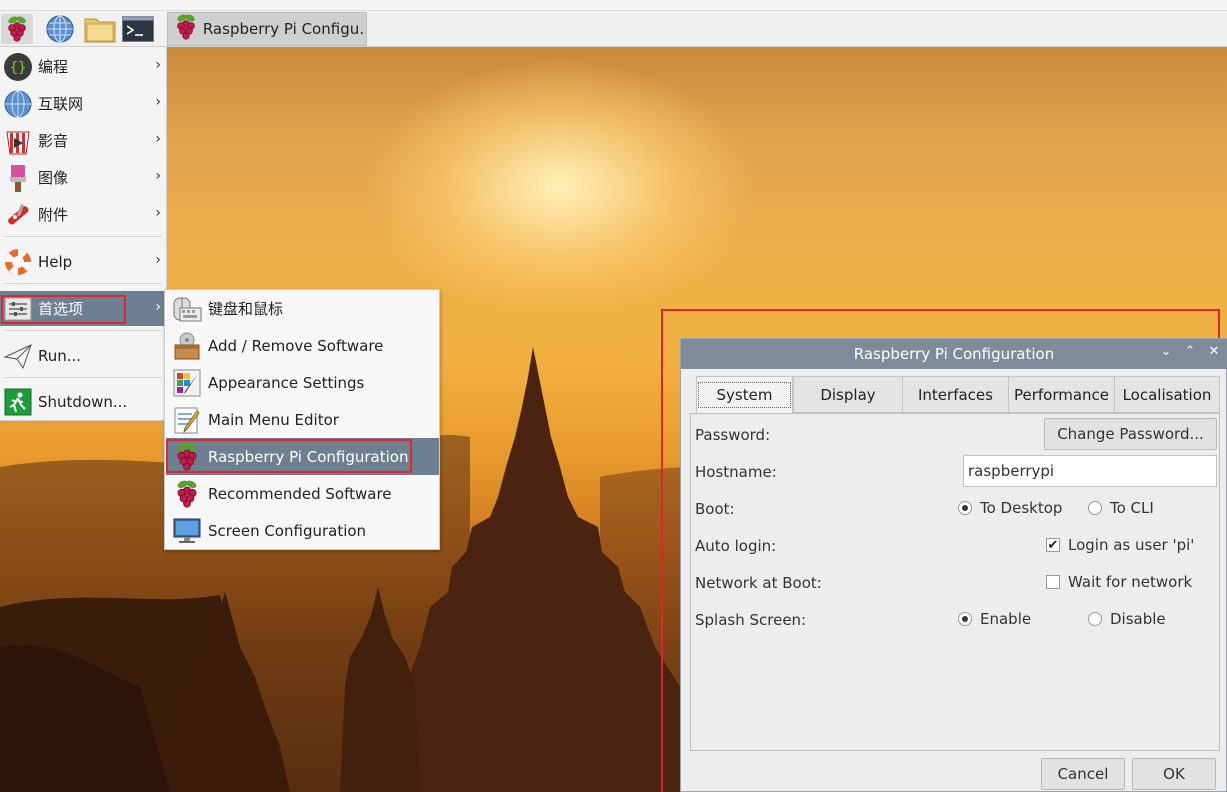 The height and width of the screenshot is (792, 1227). What do you see at coordinates (83, 261) in the screenshot?
I see `menu-item-help: Help ›` at bounding box center [83, 261].